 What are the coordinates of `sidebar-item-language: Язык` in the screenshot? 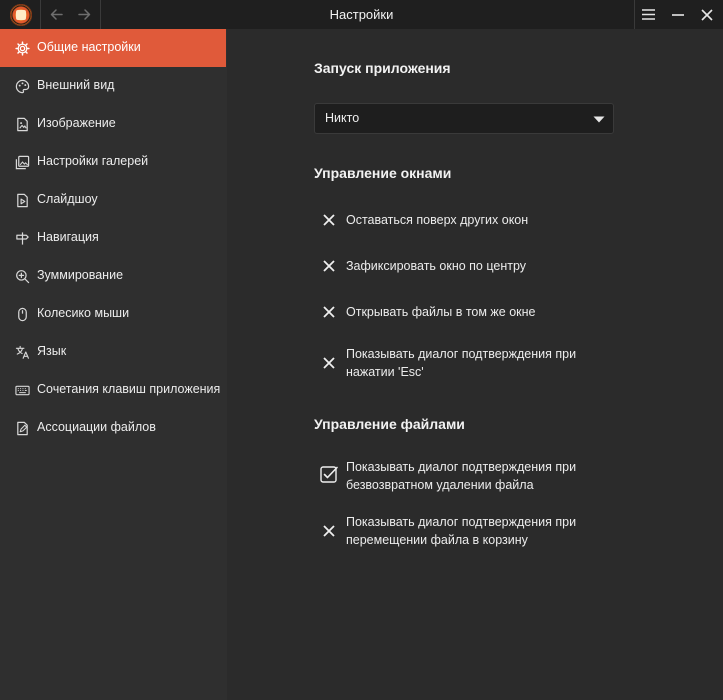 It's located at (113, 352).